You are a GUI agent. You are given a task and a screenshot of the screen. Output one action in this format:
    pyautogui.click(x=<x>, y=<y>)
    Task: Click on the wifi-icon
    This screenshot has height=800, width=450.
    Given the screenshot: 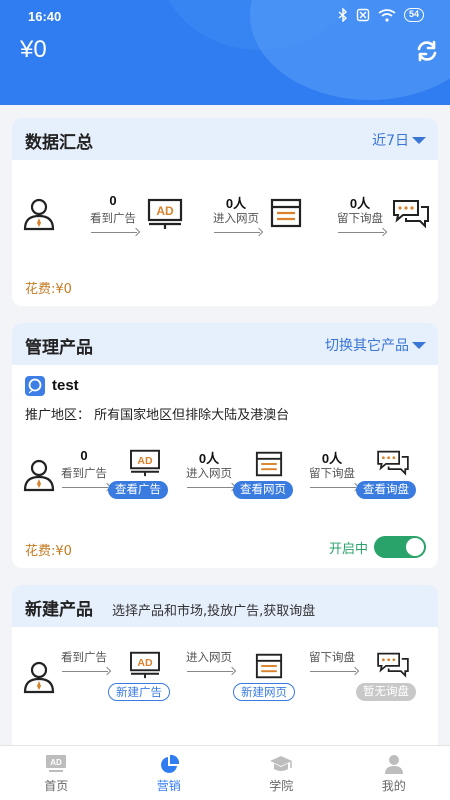 What is the action you would take?
    pyautogui.click(x=387, y=15)
    